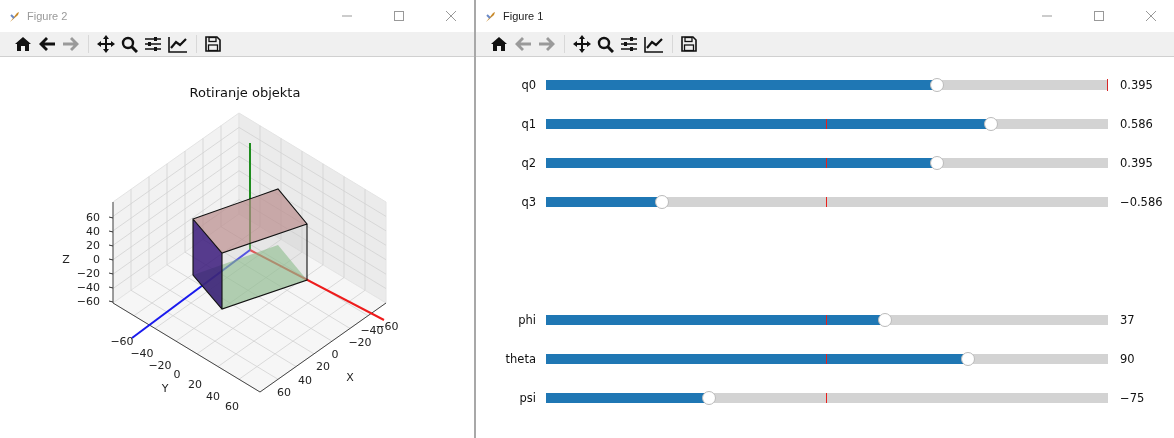 The height and width of the screenshot is (438, 1174). I want to click on slider-label: theta, so click(520, 358).